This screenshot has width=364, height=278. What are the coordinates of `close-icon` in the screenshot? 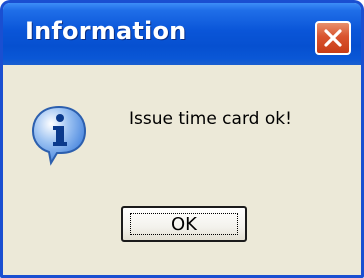 It's located at (333, 38).